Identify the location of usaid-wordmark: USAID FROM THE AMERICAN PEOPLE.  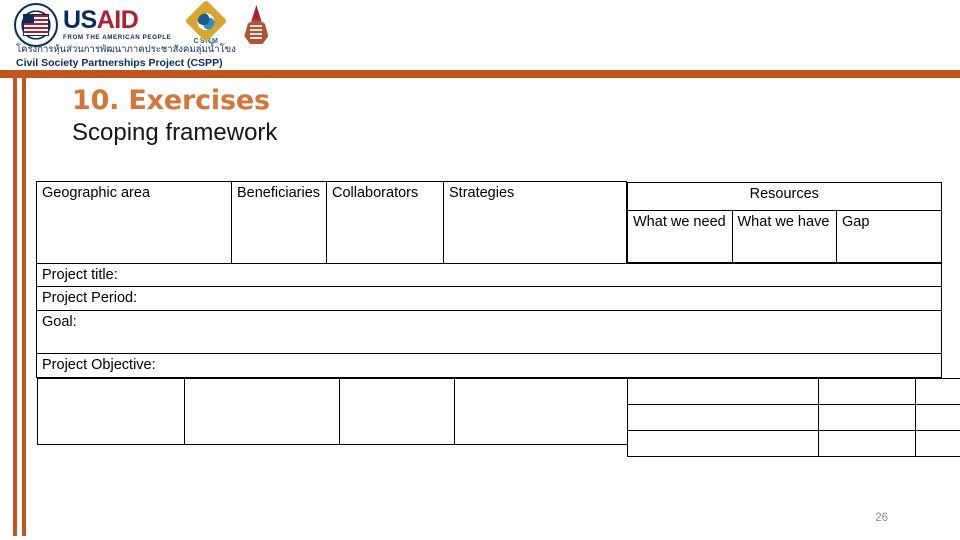
(117, 24).